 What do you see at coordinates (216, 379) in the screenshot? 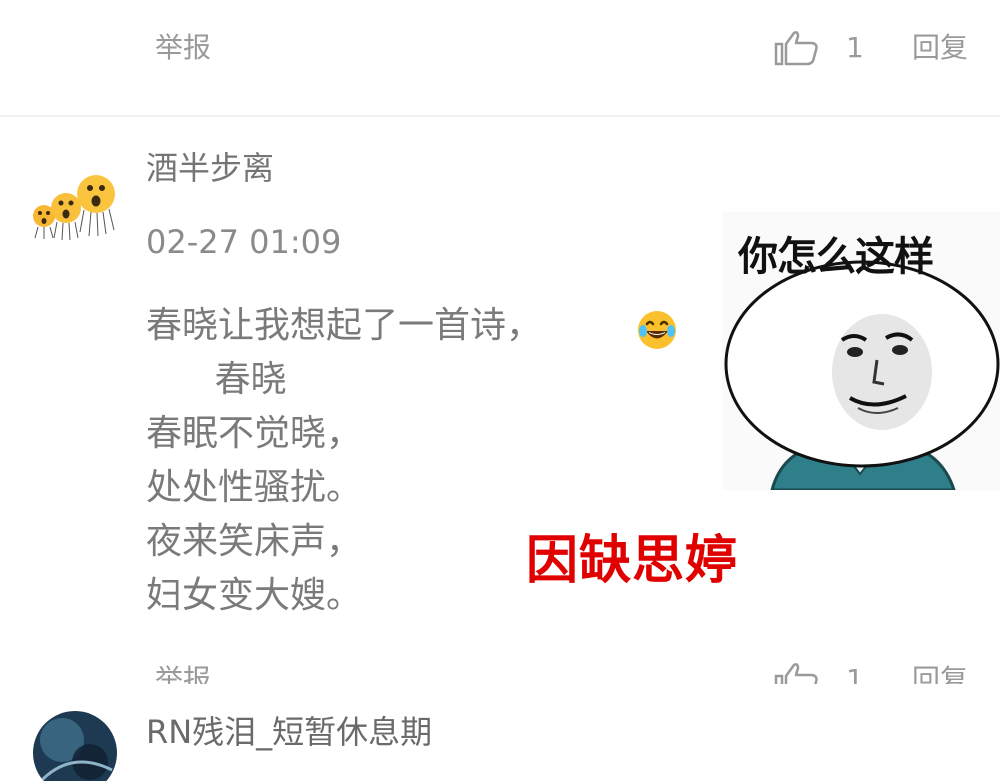
I see `poem-line: 春晓` at bounding box center [216, 379].